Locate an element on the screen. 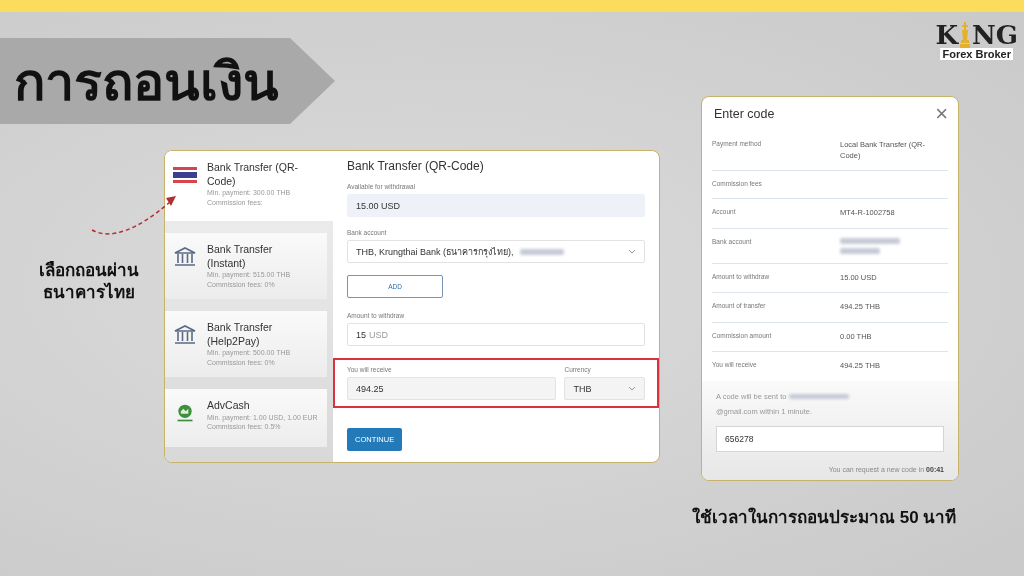  logo-tagline: Forex Broker is located at coordinates (976, 54).